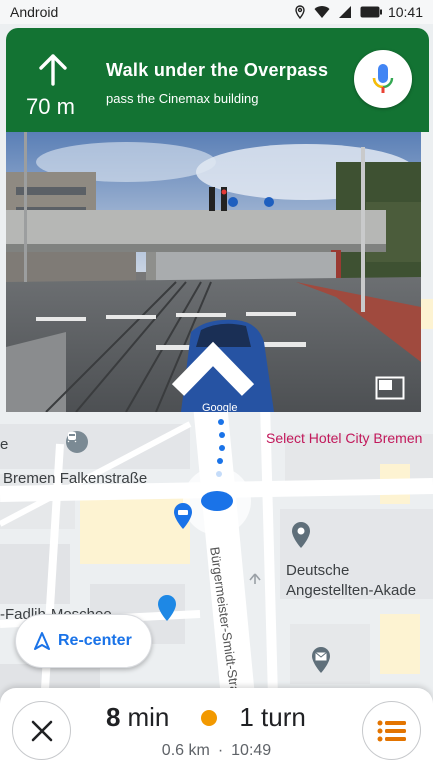 The width and height of the screenshot is (433, 771). I want to click on trip-distance: 0.6 km, so click(185, 750).